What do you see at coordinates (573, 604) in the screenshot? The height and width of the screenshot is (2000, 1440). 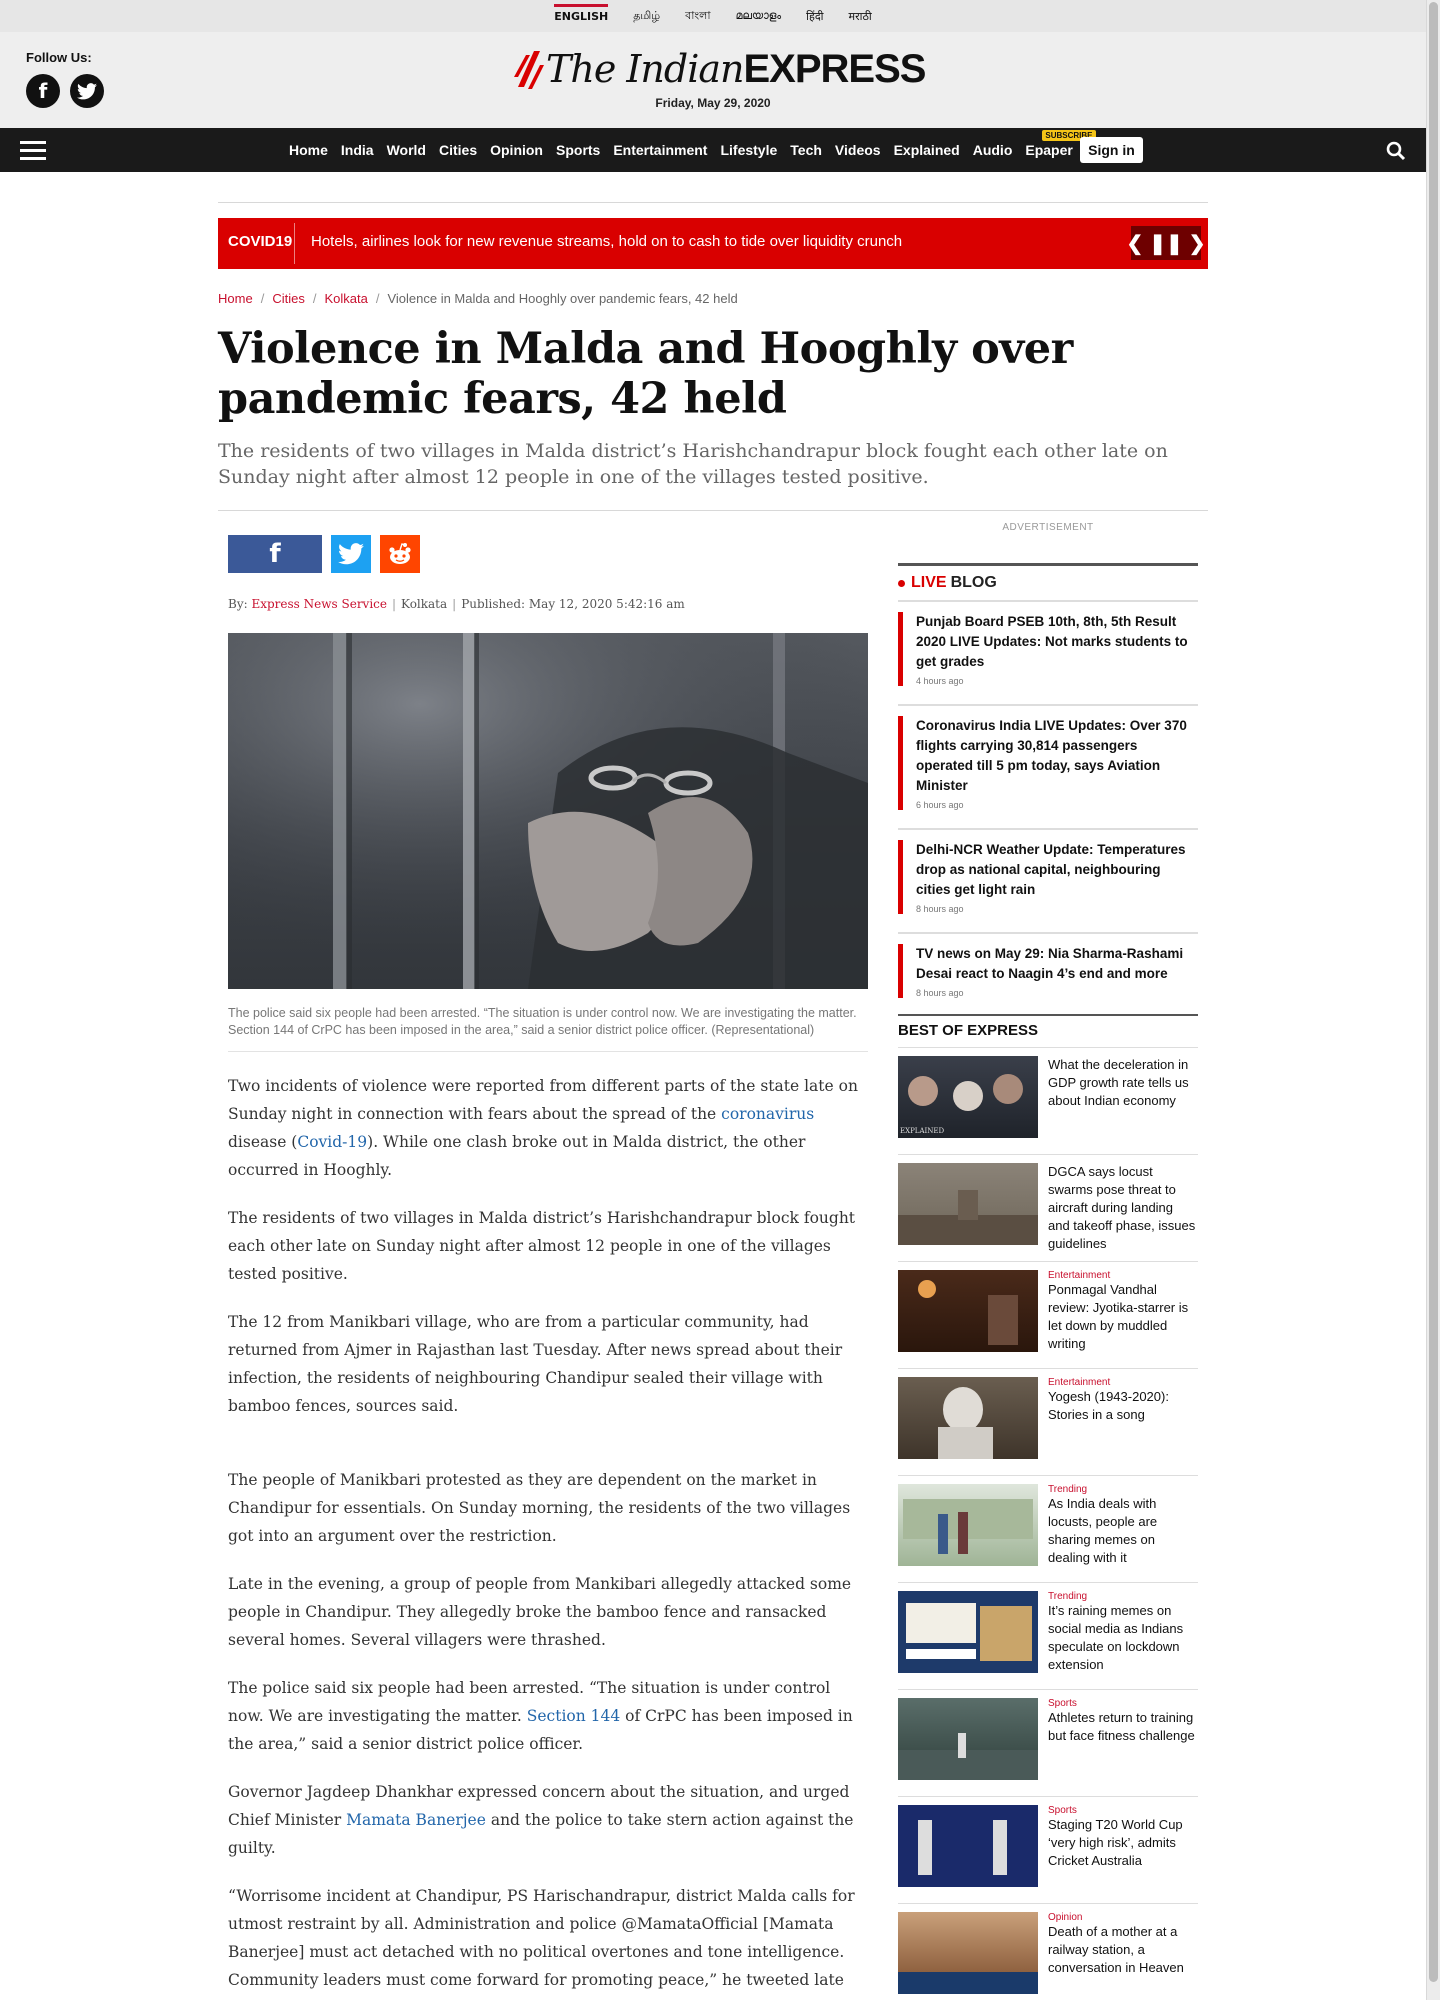 I see `publish-date: Published: May 12, 2020 5:42:16 am` at bounding box center [573, 604].